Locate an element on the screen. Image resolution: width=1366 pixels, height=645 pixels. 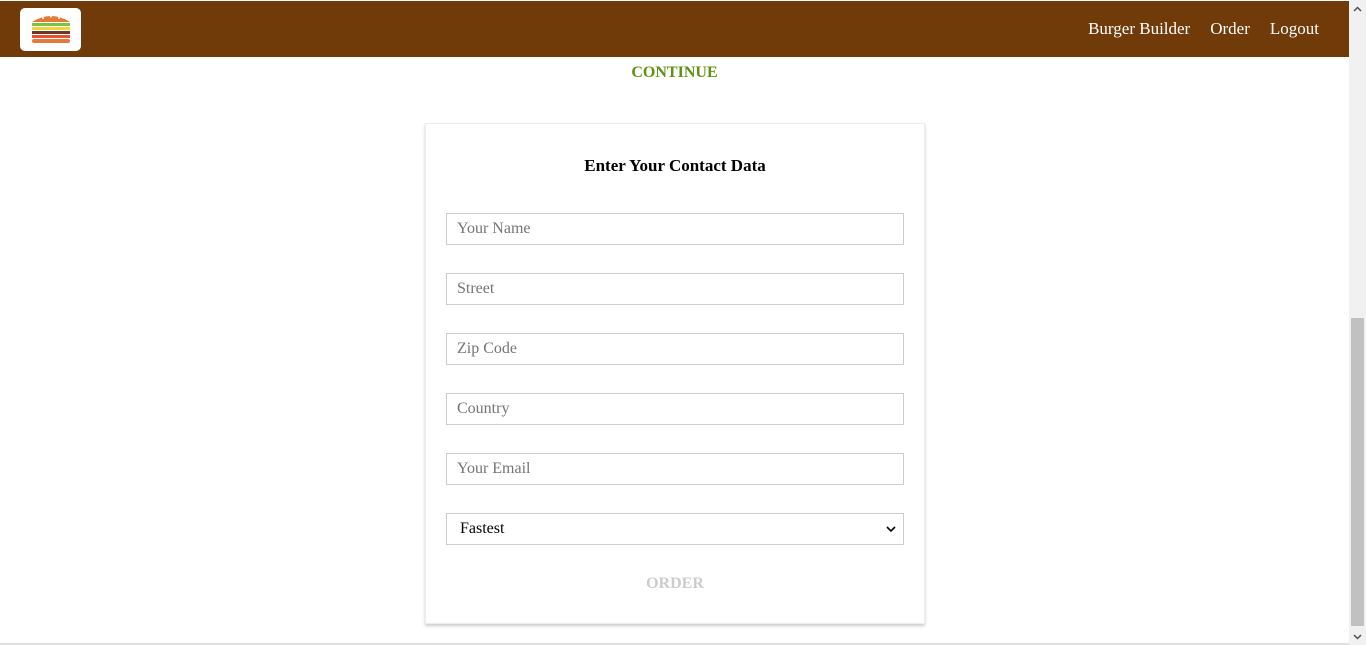
scroll-thumb is located at coordinates (1357, 472).